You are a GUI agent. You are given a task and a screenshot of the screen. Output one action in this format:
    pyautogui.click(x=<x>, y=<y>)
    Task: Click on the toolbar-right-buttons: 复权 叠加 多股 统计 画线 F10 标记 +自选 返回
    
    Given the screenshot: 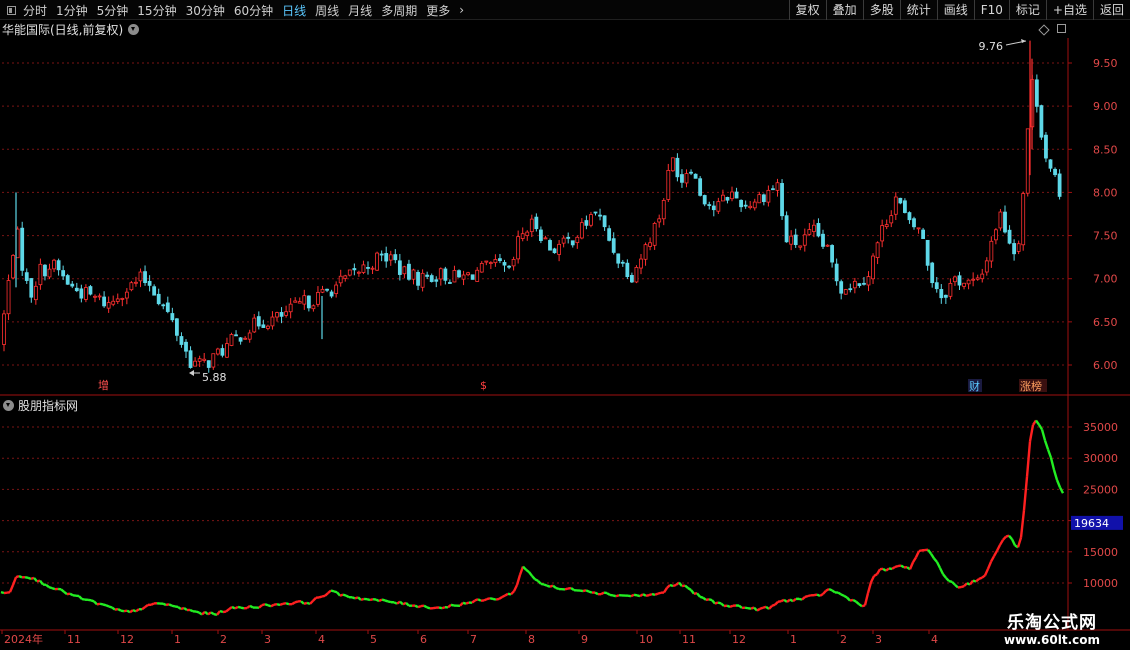 What is the action you would take?
    pyautogui.click(x=959, y=10)
    